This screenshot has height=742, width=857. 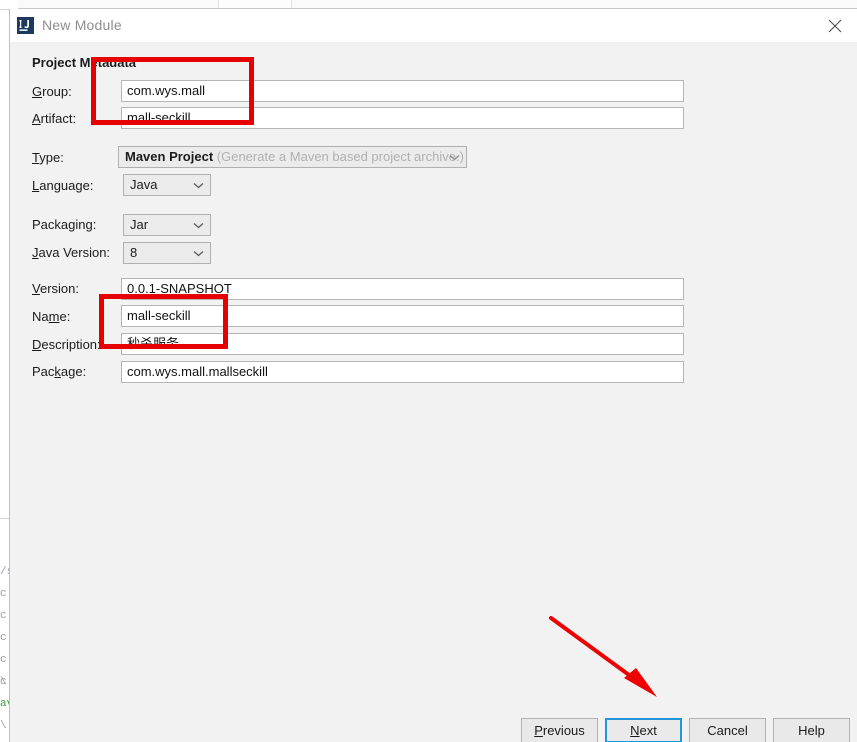 What do you see at coordinates (36, 288) in the screenshot?
I see `label-mnemonic: V` at bounding box center [36, 288].